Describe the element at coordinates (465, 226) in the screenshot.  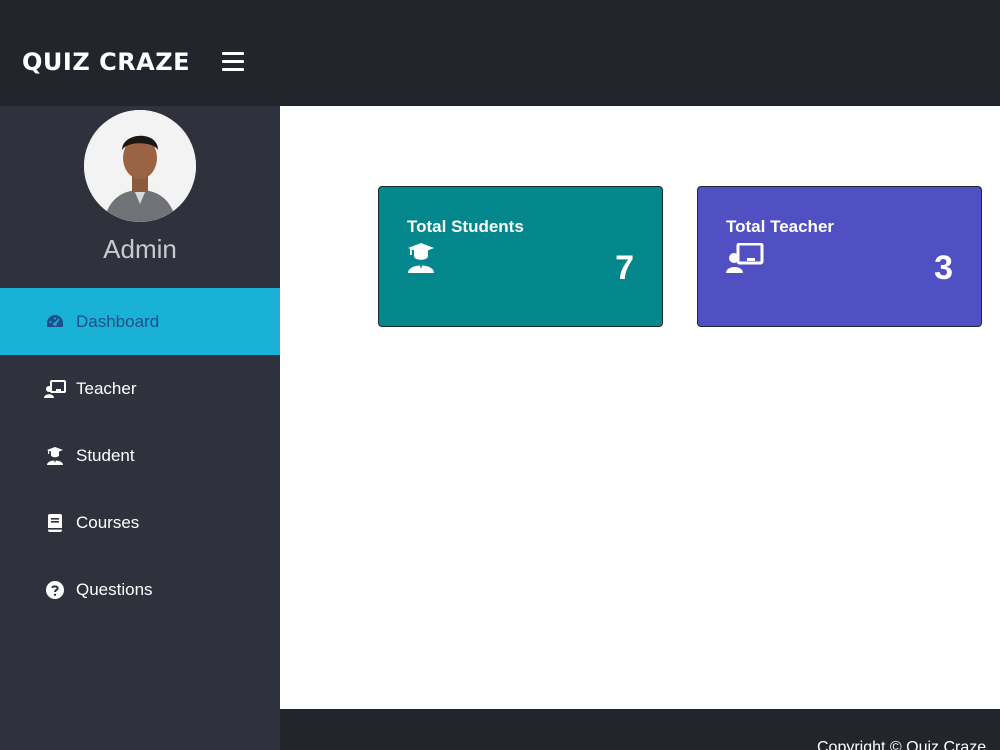
I see `card-title: Total Students` at that location.